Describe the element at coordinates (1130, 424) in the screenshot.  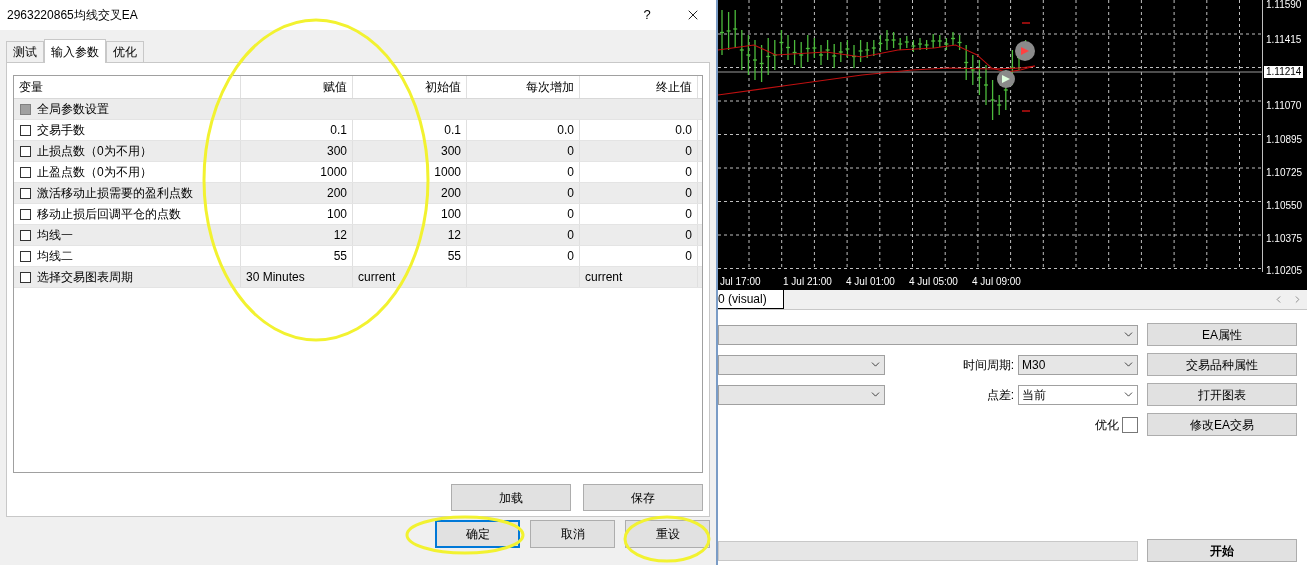
I see `optimize-checkbox` at that location.